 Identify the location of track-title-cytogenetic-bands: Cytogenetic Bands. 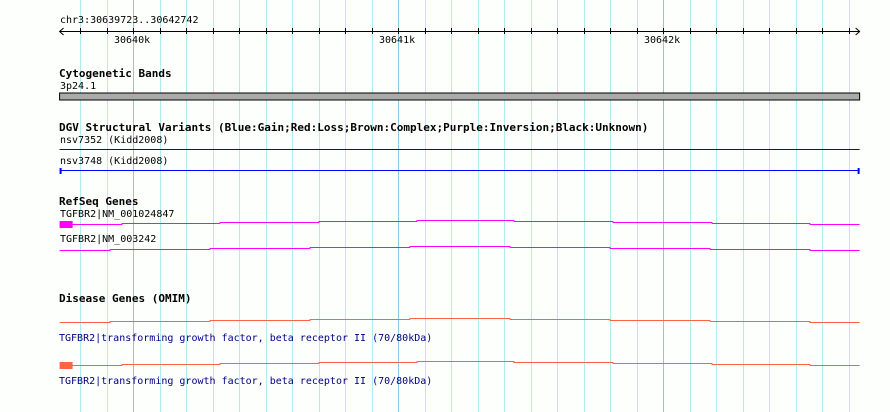
(115, 73).